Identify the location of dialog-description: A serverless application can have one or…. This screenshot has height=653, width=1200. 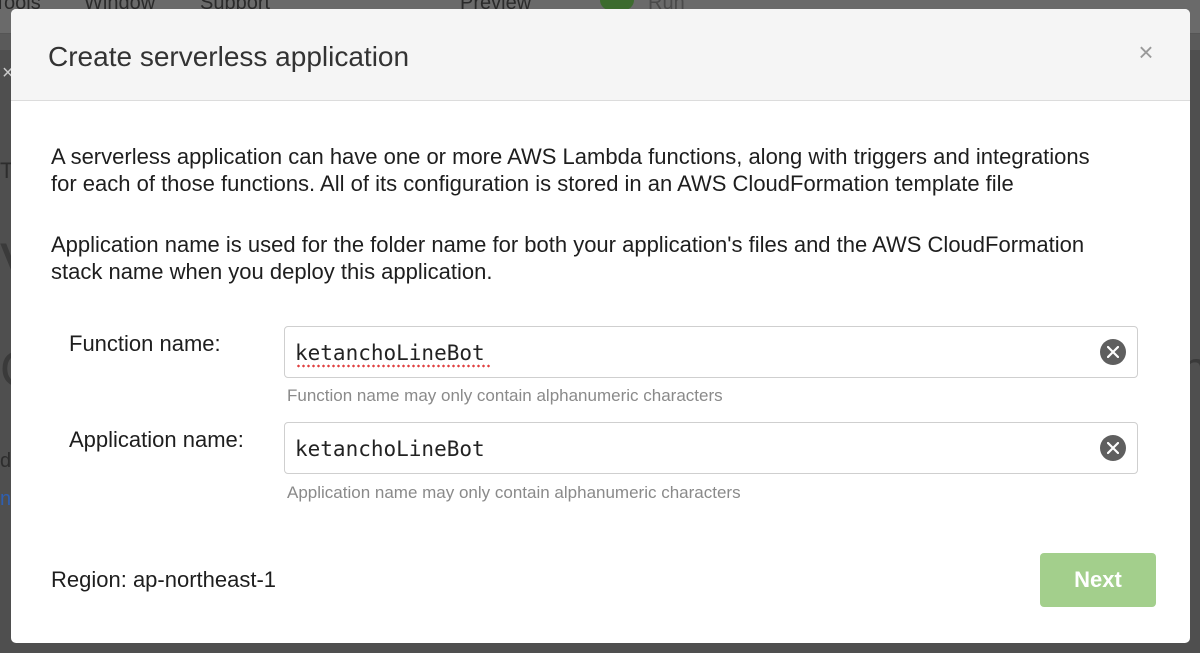
(570, 170).